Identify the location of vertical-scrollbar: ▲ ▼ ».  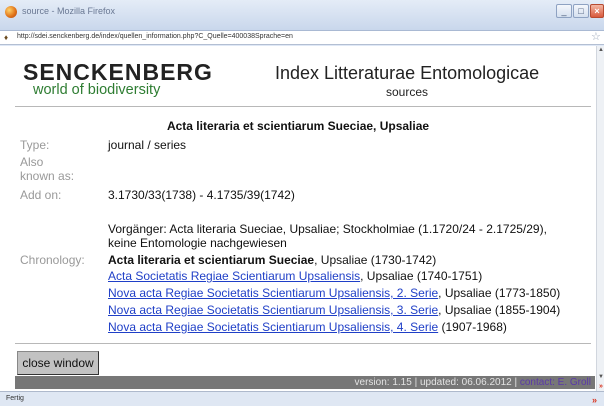
(600, 218).